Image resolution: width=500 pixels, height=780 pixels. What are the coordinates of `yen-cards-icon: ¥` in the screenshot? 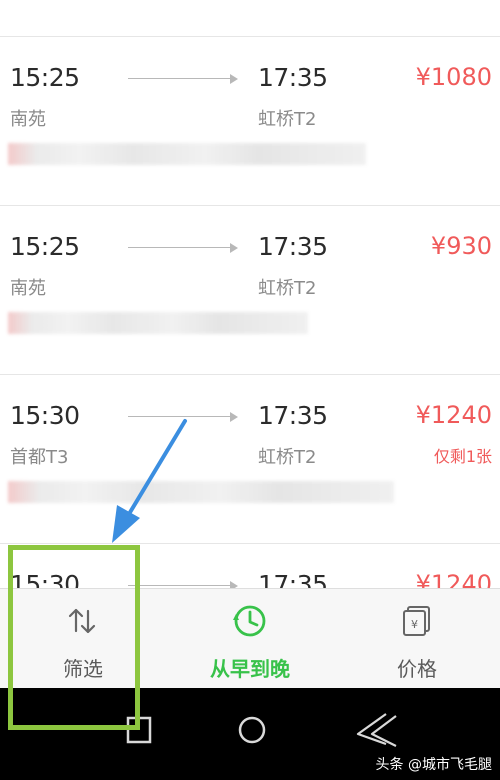 It's located at (416, 621).